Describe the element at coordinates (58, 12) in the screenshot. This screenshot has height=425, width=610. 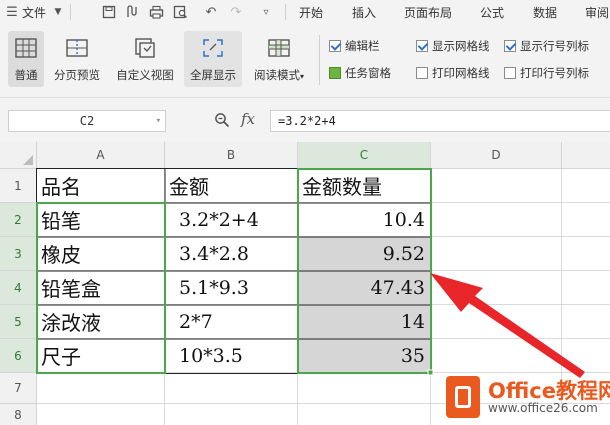
I see `file-dropdown-icon: ▼` at that location.